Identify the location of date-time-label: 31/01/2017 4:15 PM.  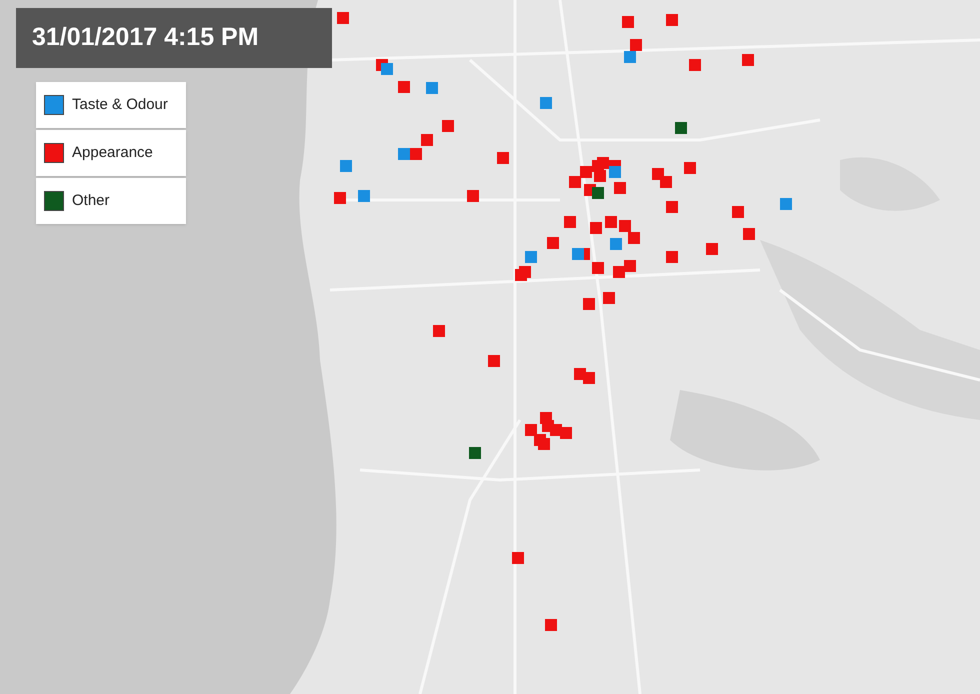
(174, 38).